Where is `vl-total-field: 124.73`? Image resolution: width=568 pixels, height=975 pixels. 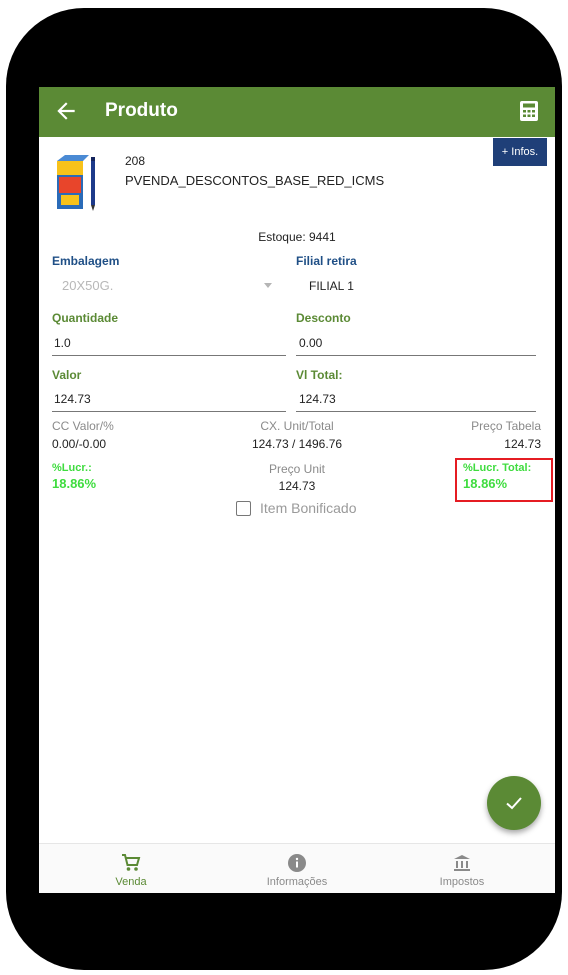 vl-total-field: 124.73 is located at coordinates (416, 401).